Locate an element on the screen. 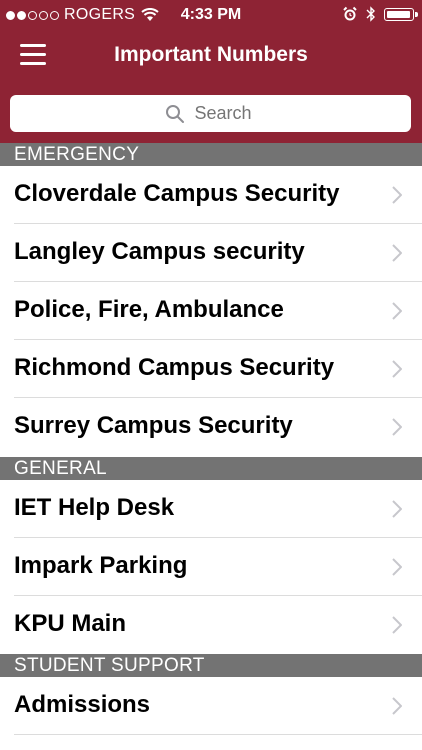 This screenshot has height=750, width=422. list-item: Langley Campus security is located at coordinates (211, 253).